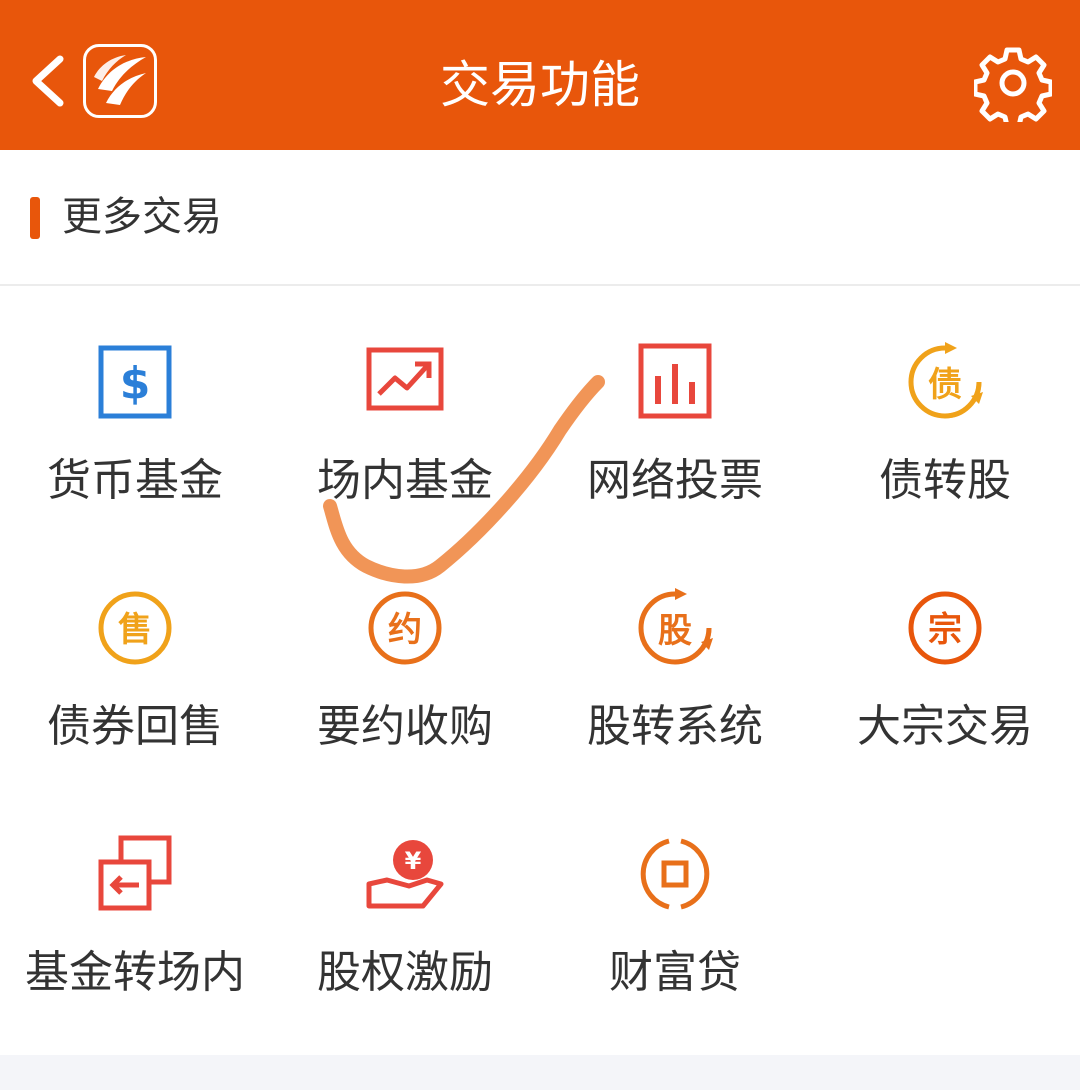 This screenshot has height=1090, width=1080. I want to click on svg-text: 股, so click(675, 631).